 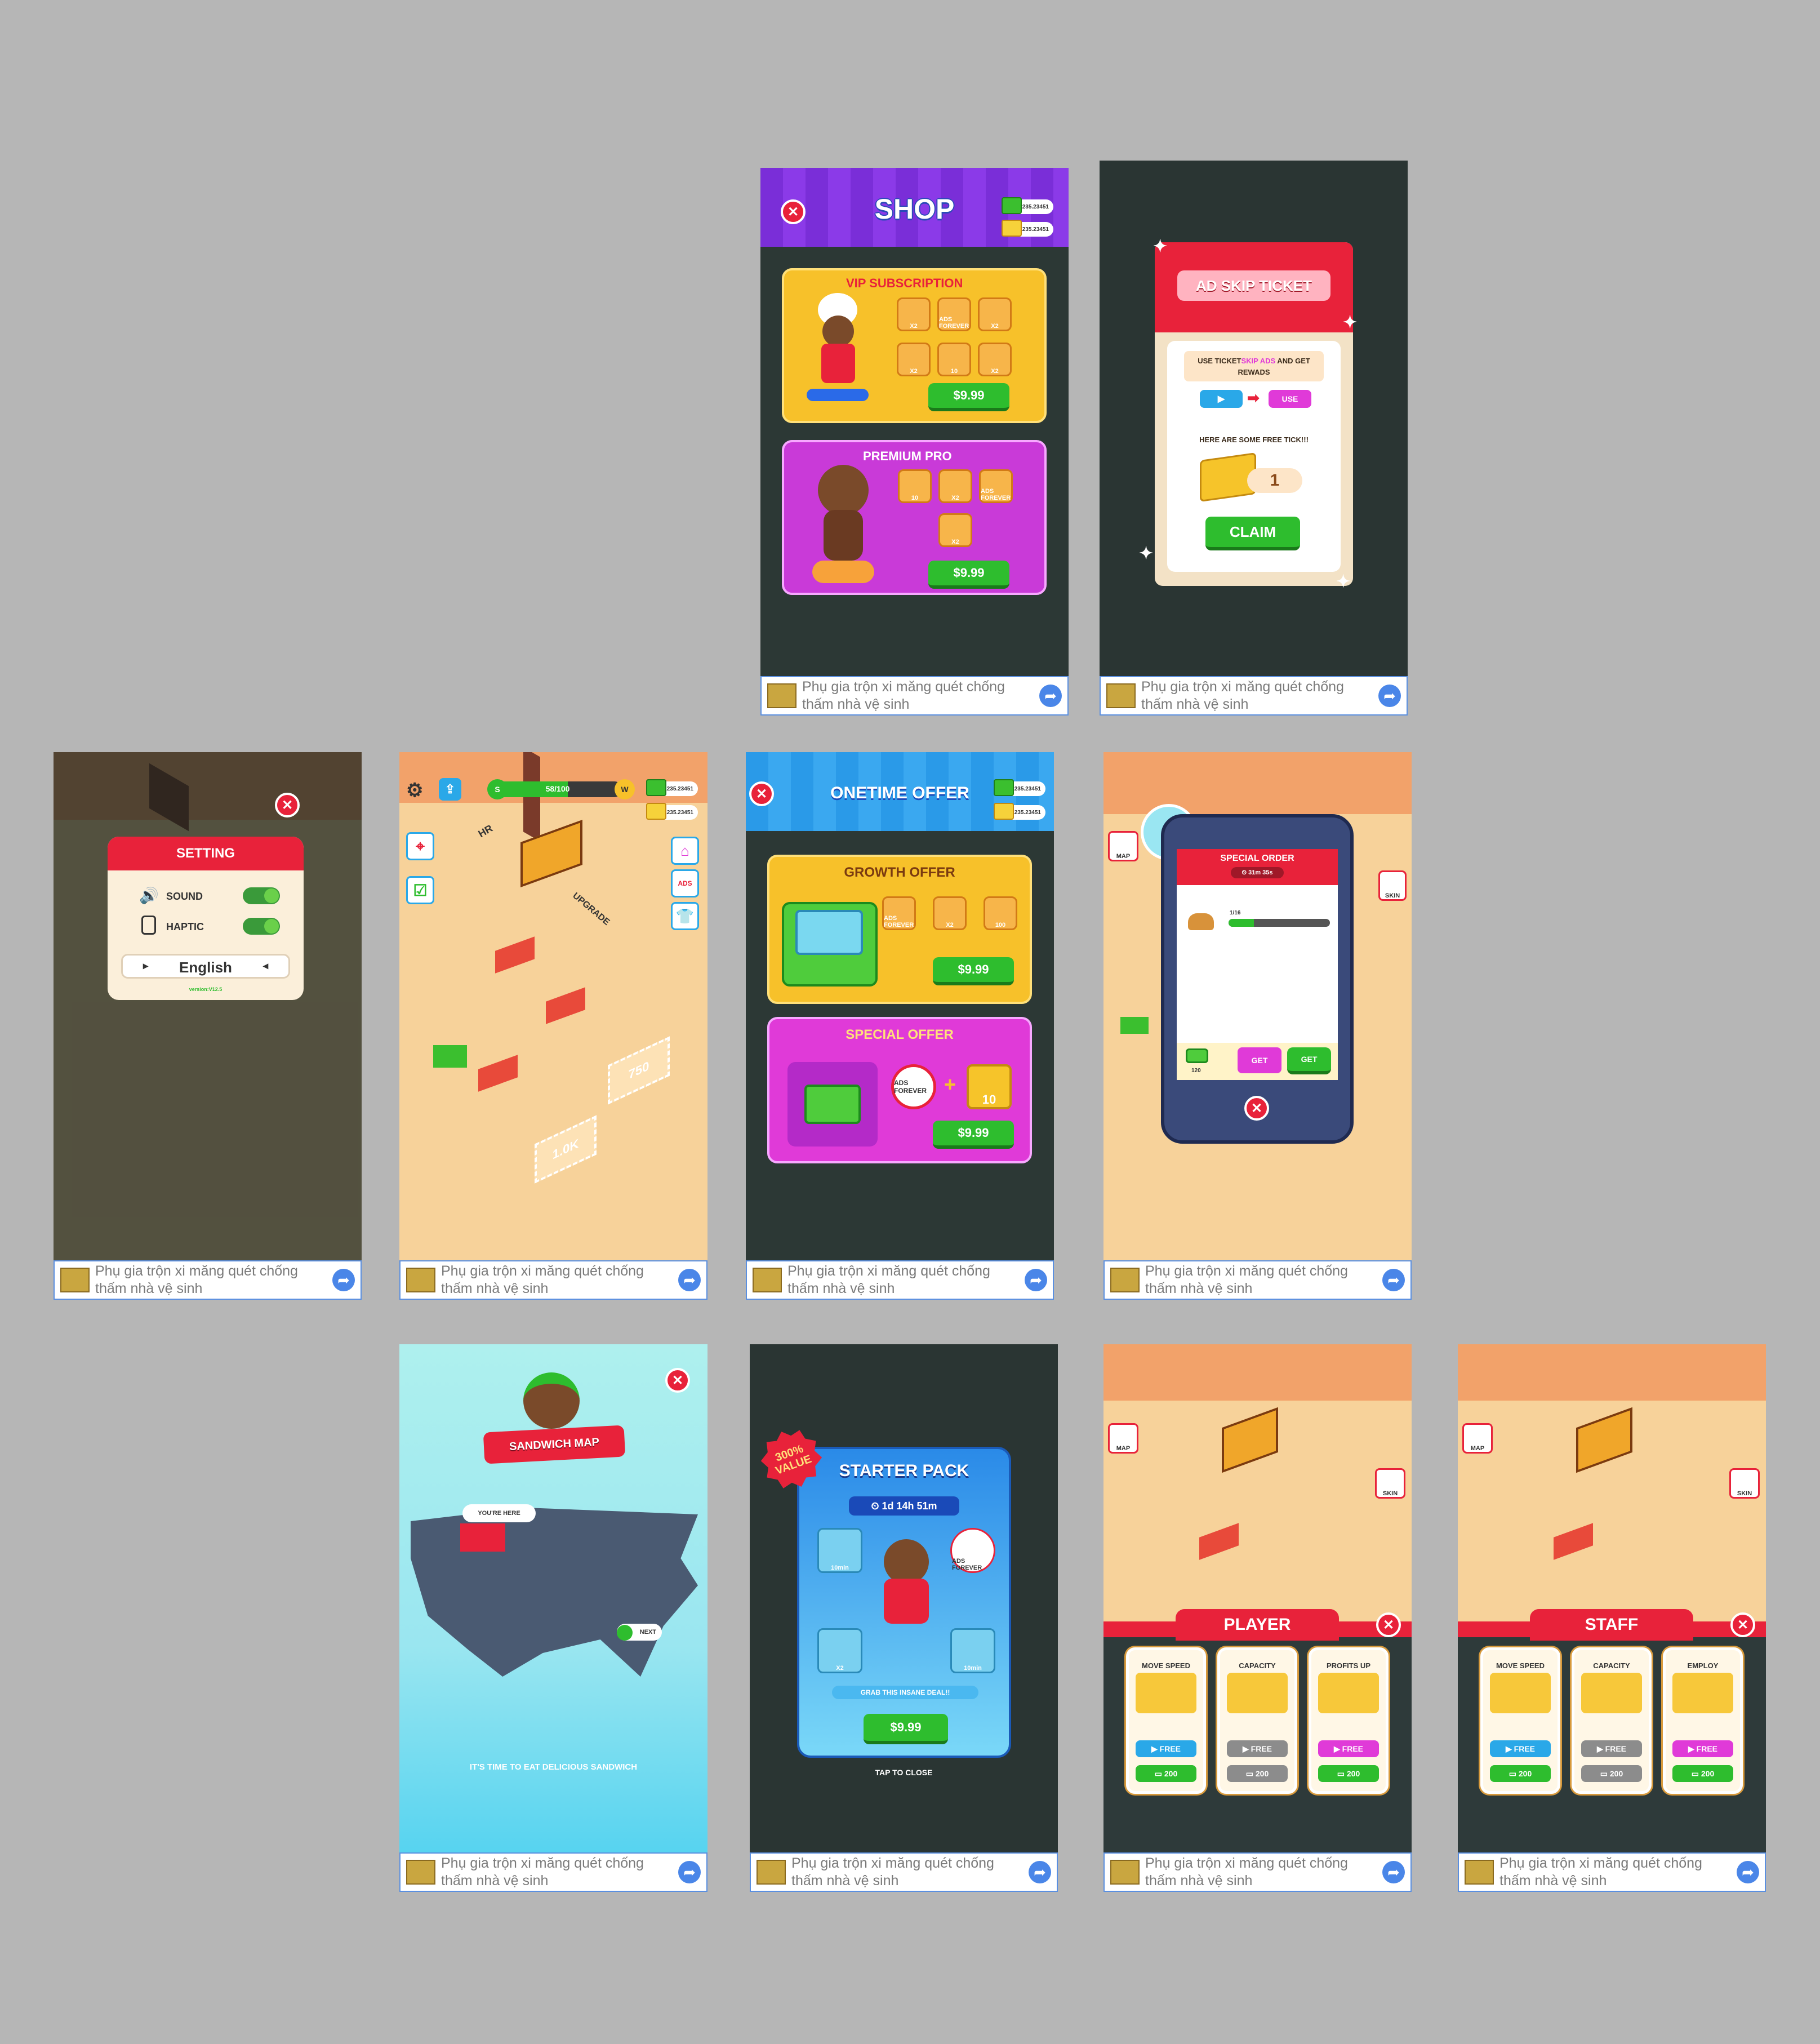 I want to click on cash-stack-icon, so click(x=832, y=1104).